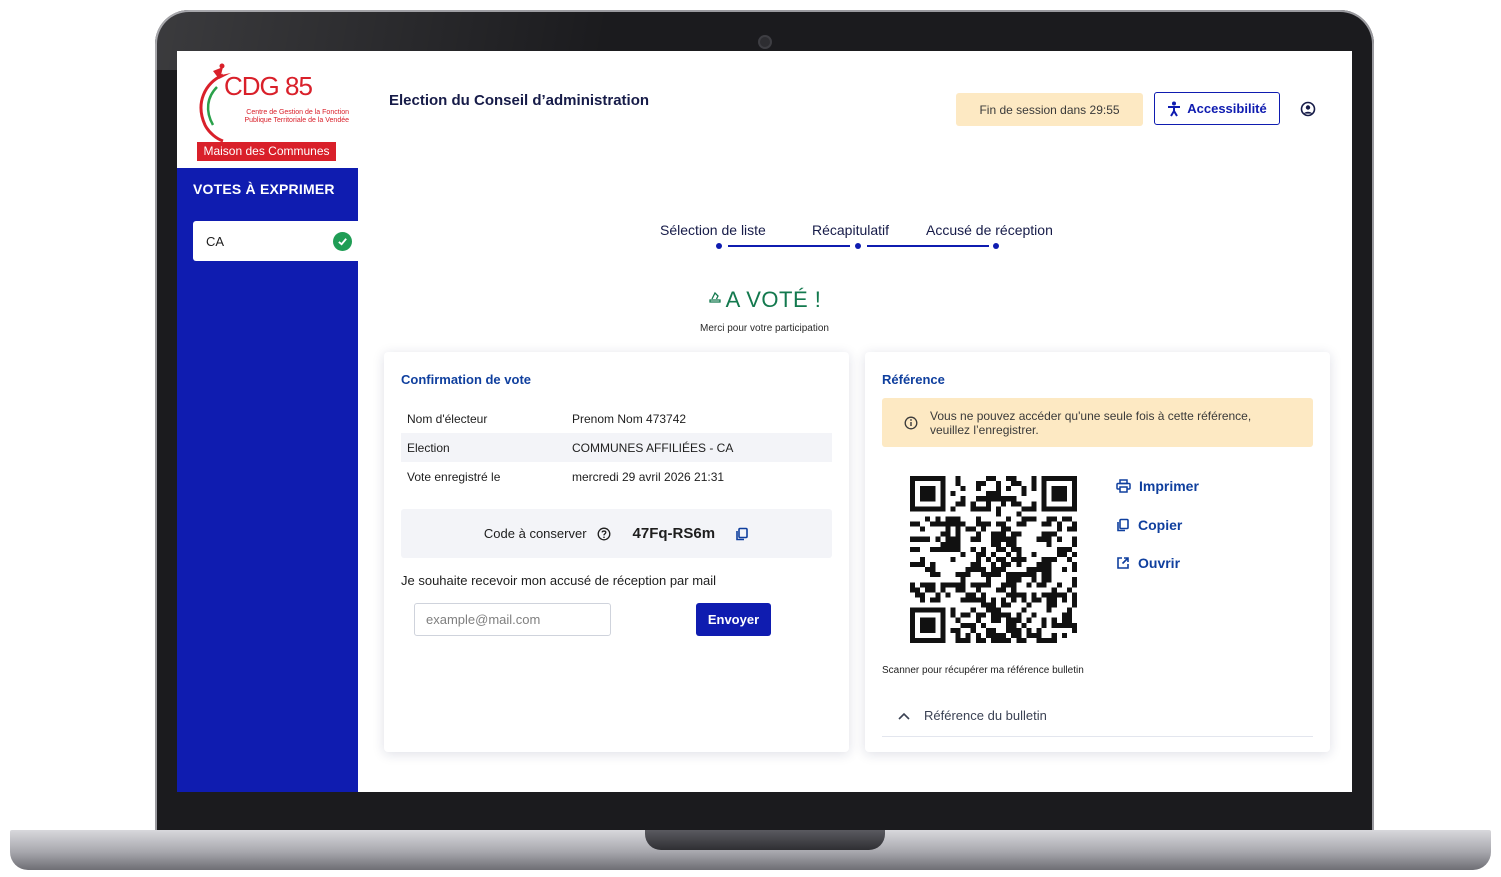 This screenshot has width=1501, height=877. What do you see at coordinates (773, 299) in the screenshot?
I see `vote-success-text: A VOTÉ !` at bounding box center [773, 299].